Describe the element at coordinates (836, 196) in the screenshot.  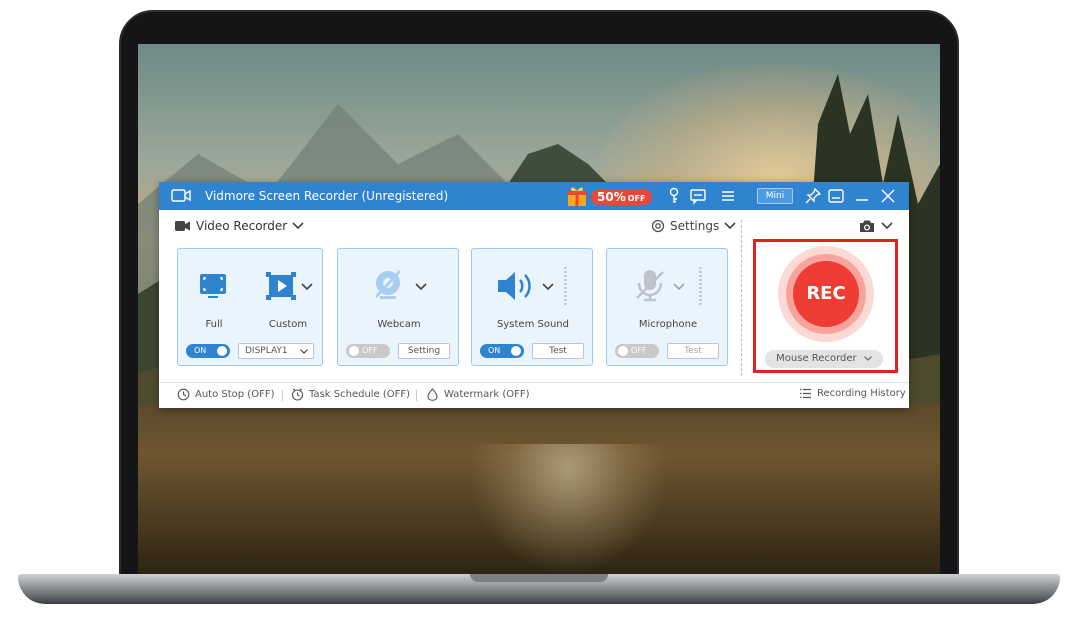
I see `caption-icon` at that location.